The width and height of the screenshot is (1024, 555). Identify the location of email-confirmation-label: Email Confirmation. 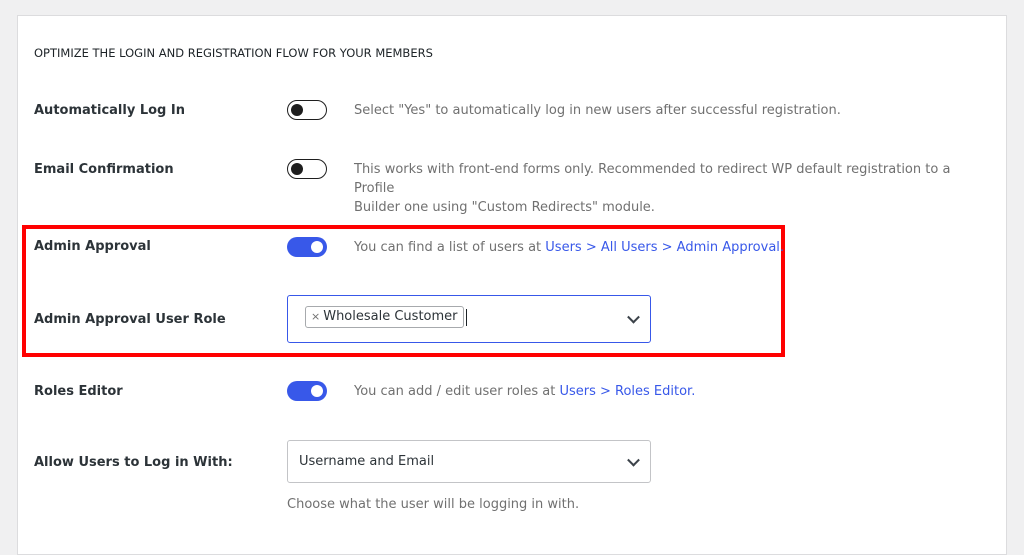
(104, 169).